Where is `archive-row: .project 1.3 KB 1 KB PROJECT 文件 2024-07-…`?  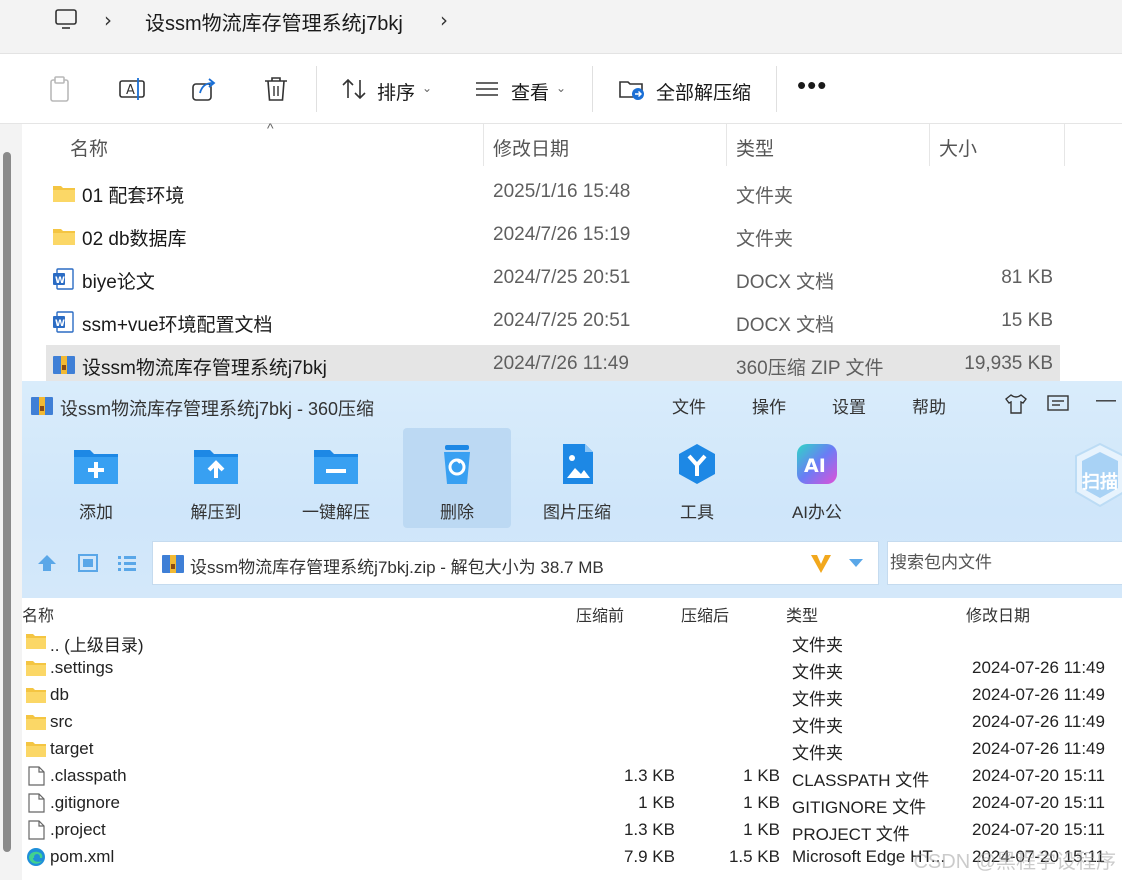
archive-row: .project 1.3 KB 1 KB PROJECT 文件 2024-07-… is located at coordinates (572, 830).